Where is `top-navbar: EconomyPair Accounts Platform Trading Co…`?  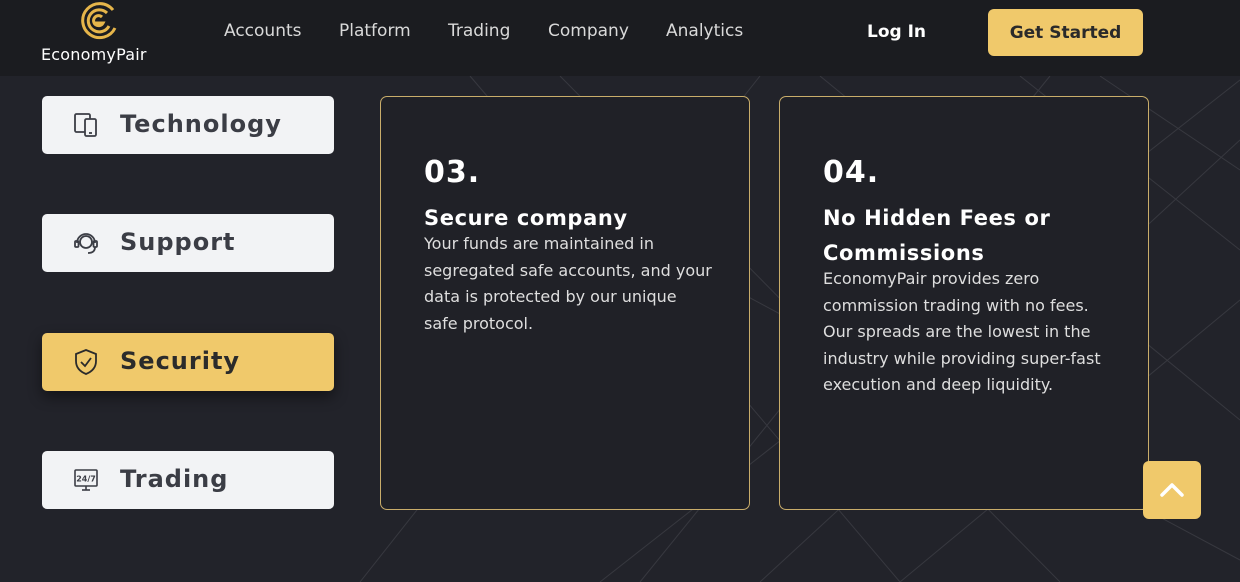 top-navbar: EconomyPair Accounts Platform Trading Co… is located at coordinates (620, 38).